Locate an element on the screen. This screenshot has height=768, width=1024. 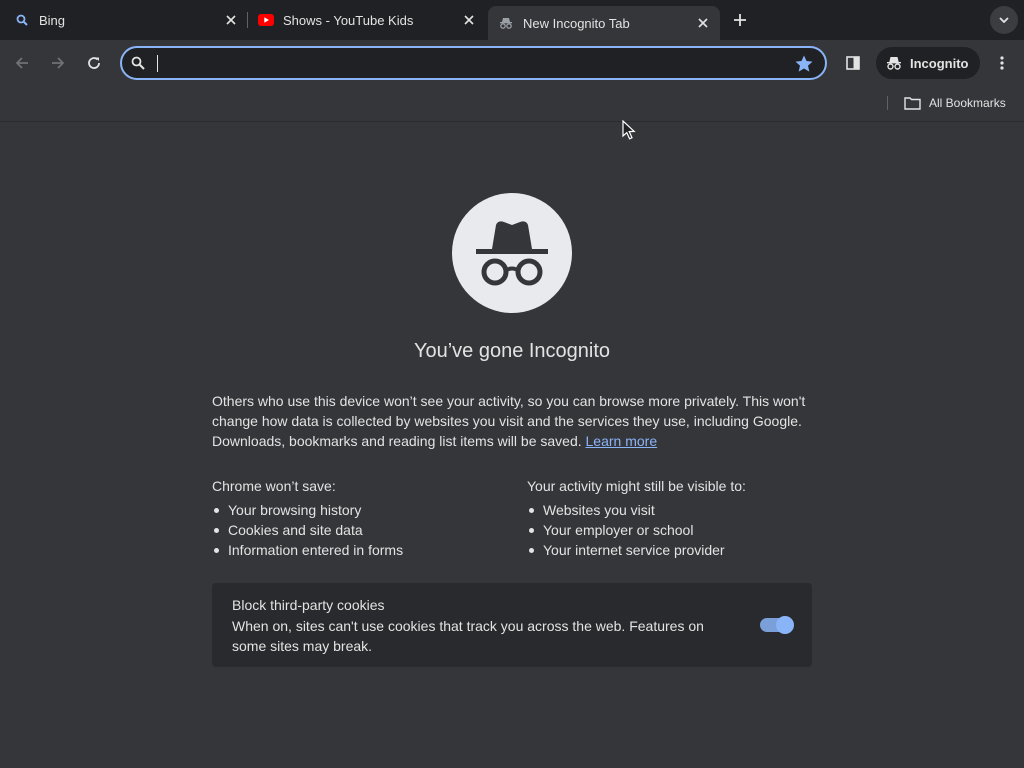
address-bar is located at coordinates (473, 63).